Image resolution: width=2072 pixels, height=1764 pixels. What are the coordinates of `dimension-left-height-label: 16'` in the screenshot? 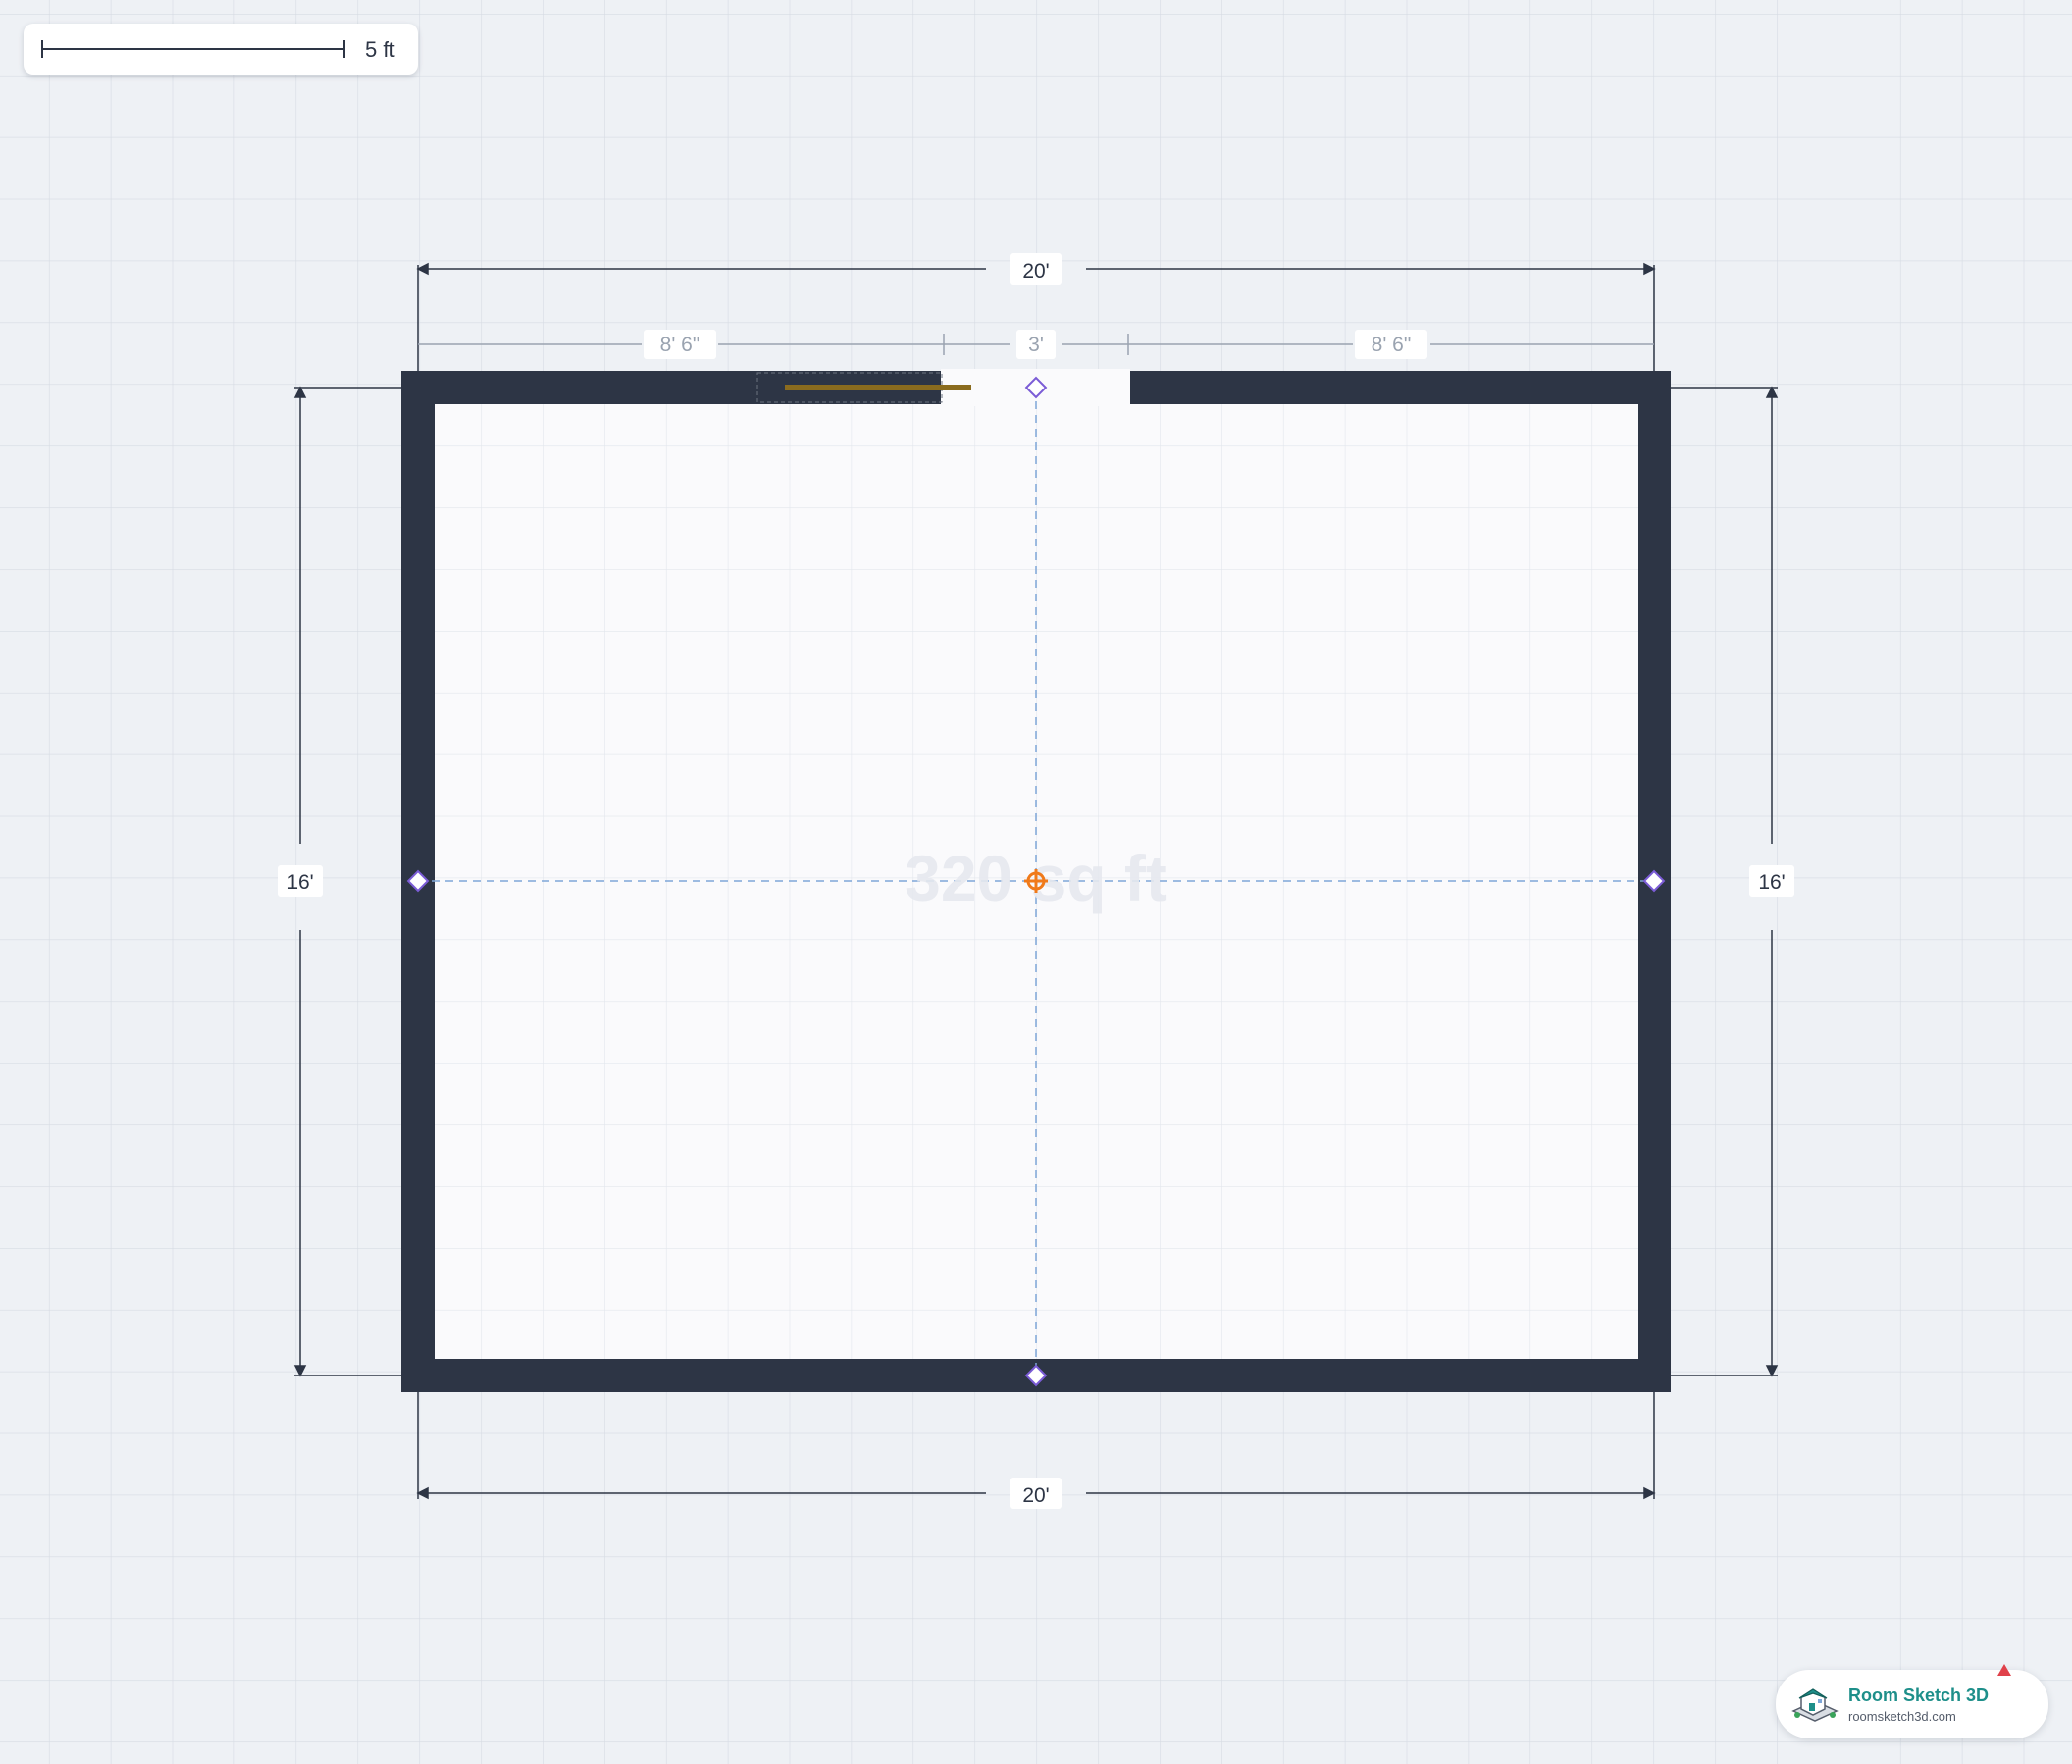 It's located at (299, 882).